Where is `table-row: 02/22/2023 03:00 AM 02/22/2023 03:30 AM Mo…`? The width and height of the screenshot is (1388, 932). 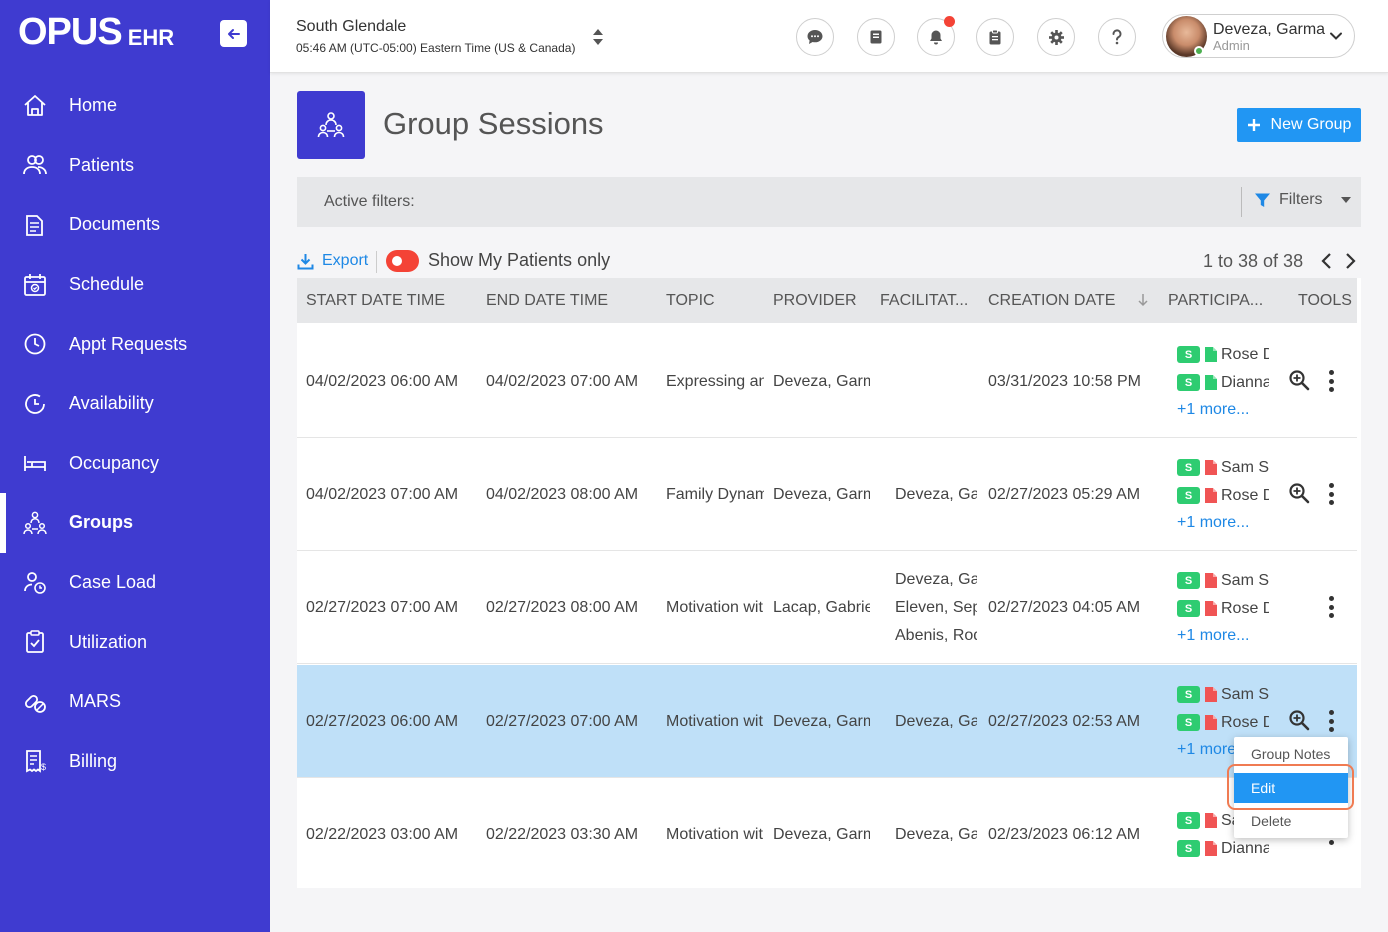
table-row: 02/22/2023 03:00 AM 02/22/2023 03:30 AM Mo… is located at coordinates (827, 833).